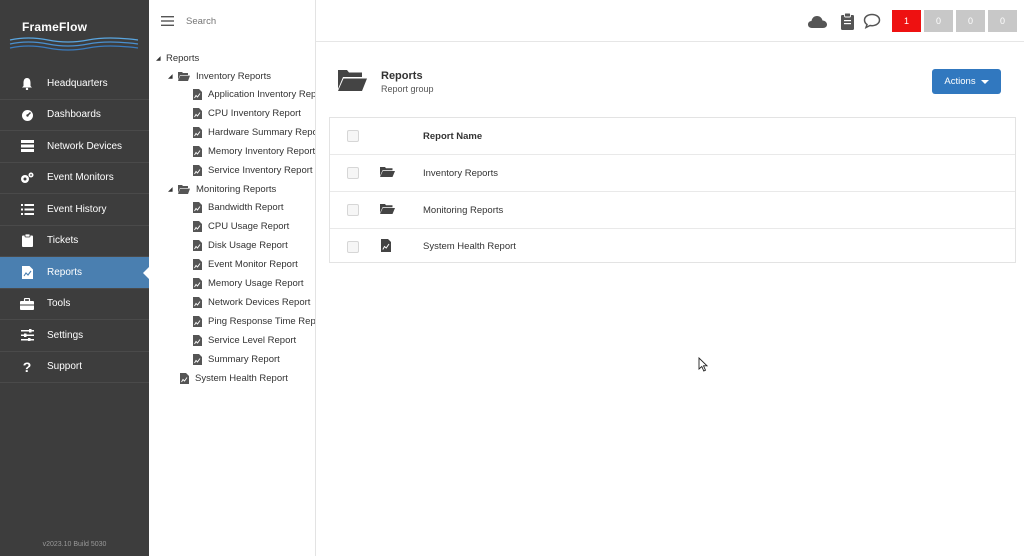  Describe the element at coordinates (452, 136) in the screenshot. I see `column-header-report-name: Report Name` at that location.